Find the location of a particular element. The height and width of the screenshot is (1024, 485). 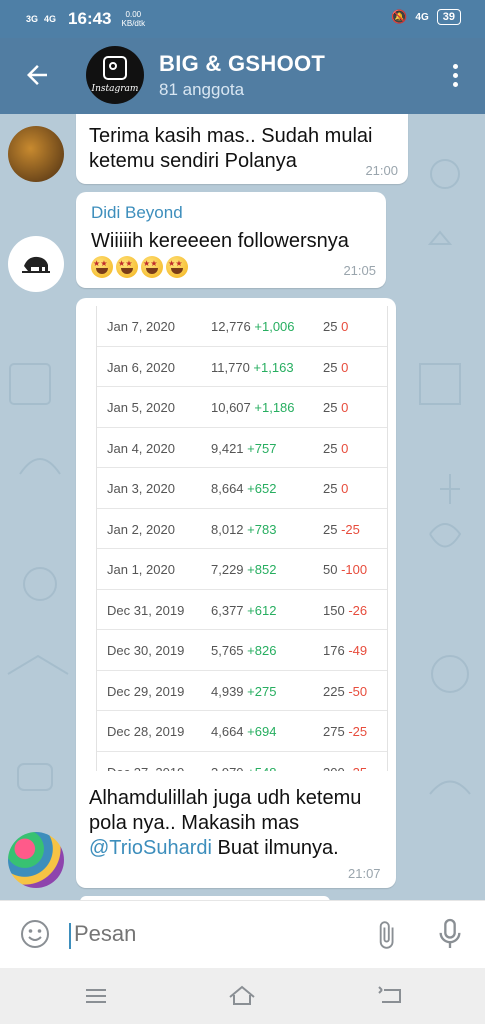

row-date: Jan 2, 2020 is located at coordinates (141, 529).